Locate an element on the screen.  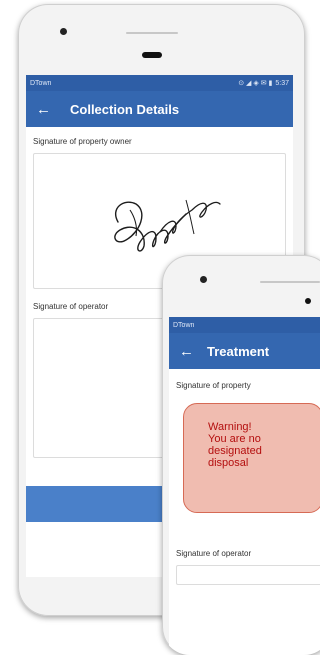
warning-line: designated is located at coordinates (235, 451).